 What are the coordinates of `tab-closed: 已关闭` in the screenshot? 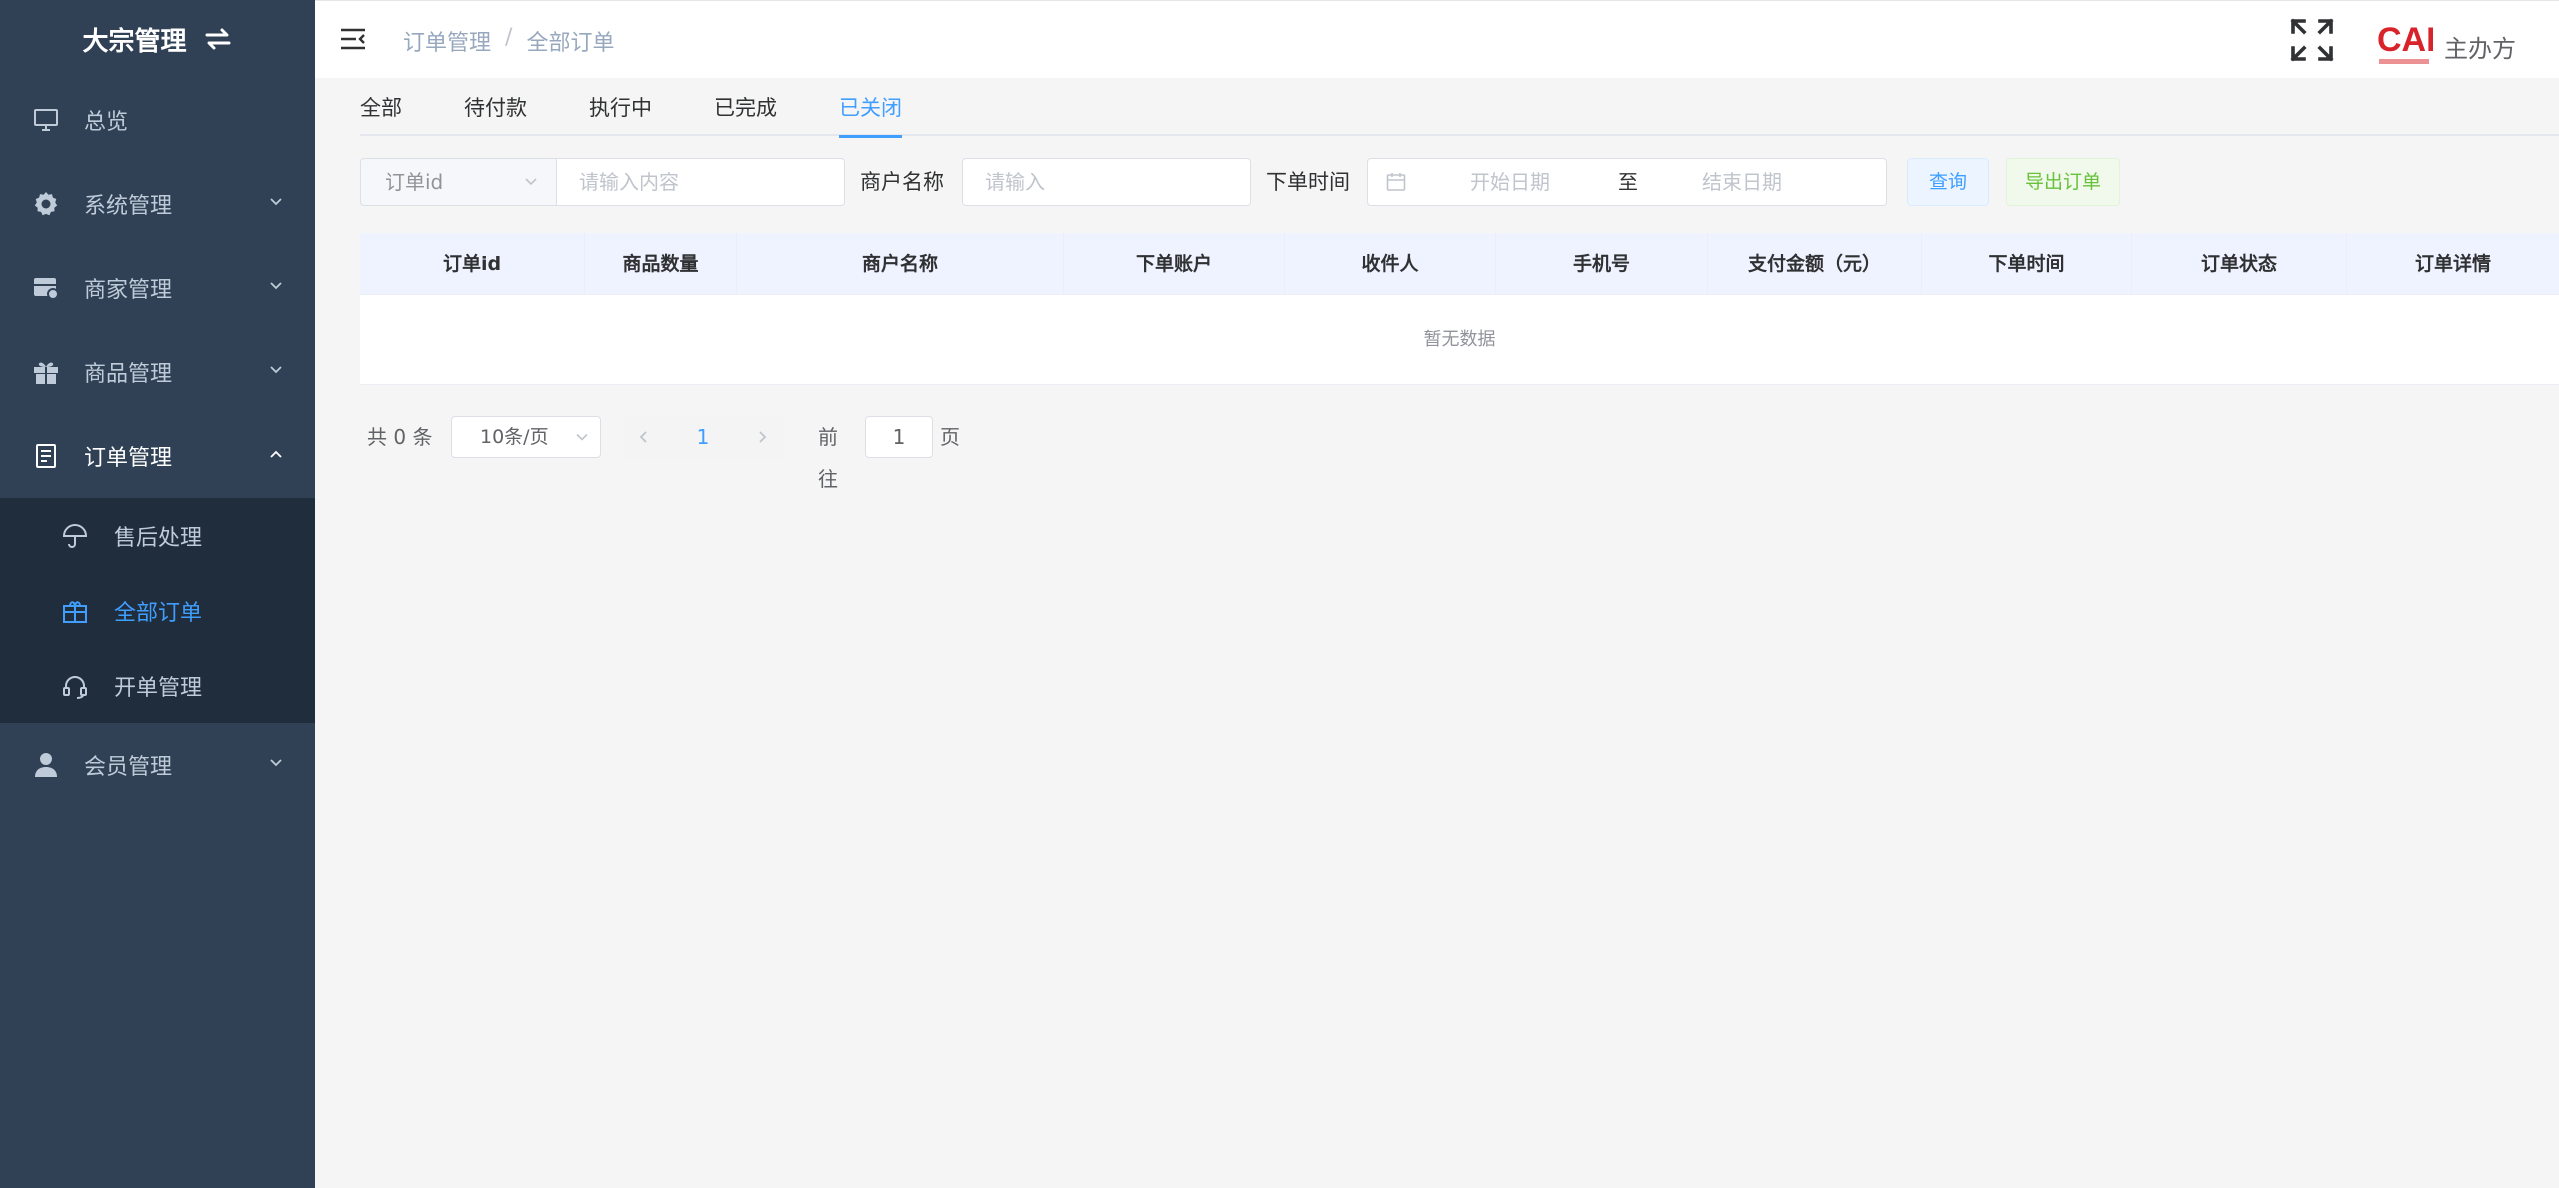 It's located at (870, 108).